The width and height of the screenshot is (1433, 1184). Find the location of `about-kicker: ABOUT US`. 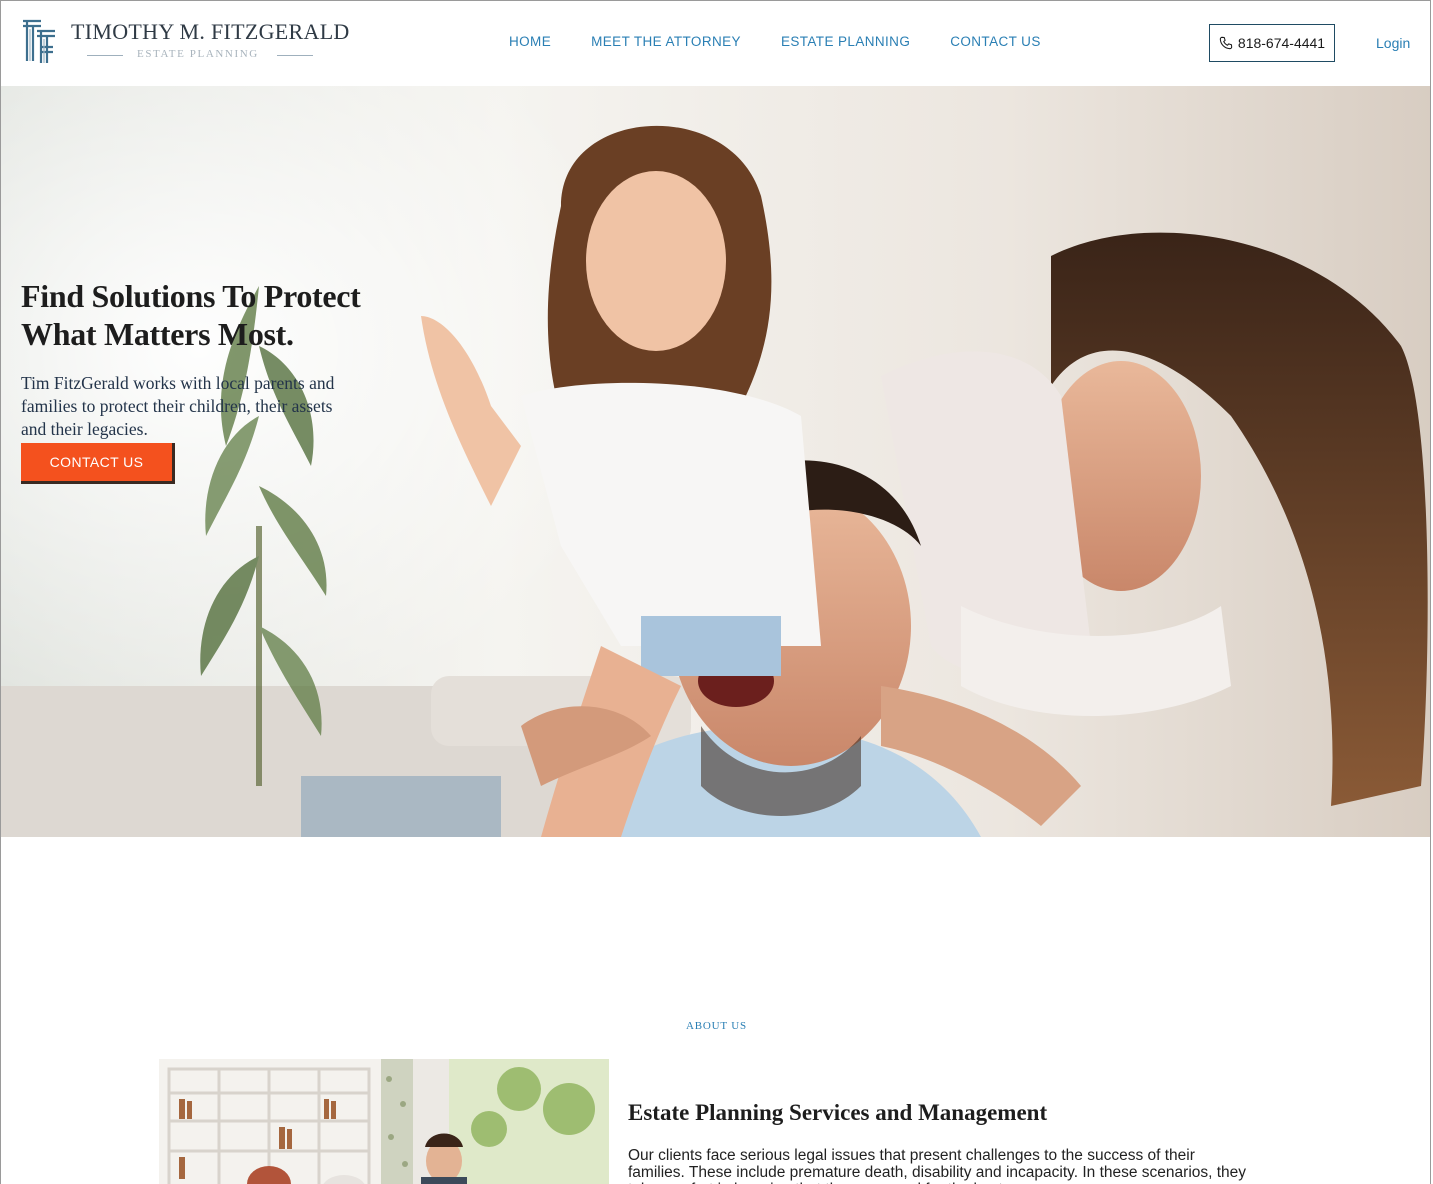

about-kicker: ABOUT US is located at coordinates (716, 1026).